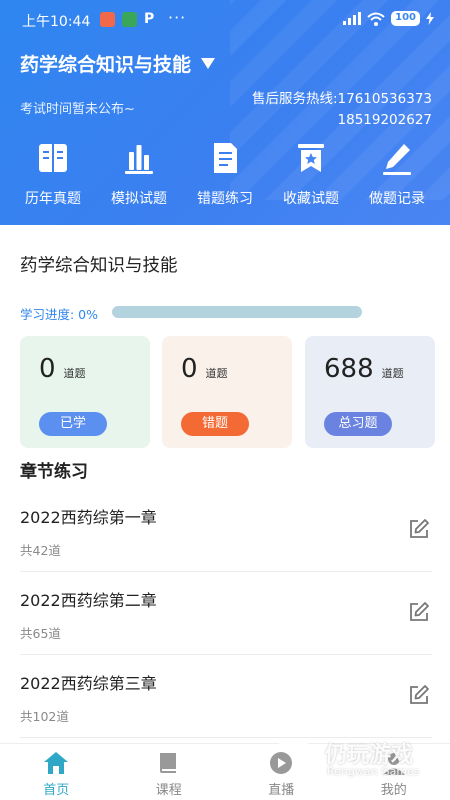 This screenshot has height=800, width=450. Describe the element at coordinates (393, 790) in the screenshot. I see `tab-label: 我的` at that location.